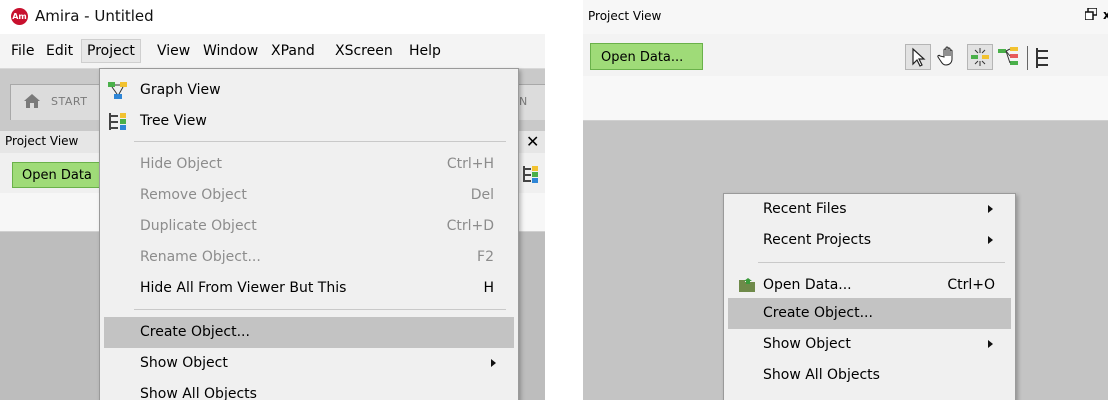 Image resolution: width=1108 pixels, height=400 pixels. Describe the element at coordinates (309, 121) in the screenshot. I see `menu-item-tree-view: Tree View` at that location.